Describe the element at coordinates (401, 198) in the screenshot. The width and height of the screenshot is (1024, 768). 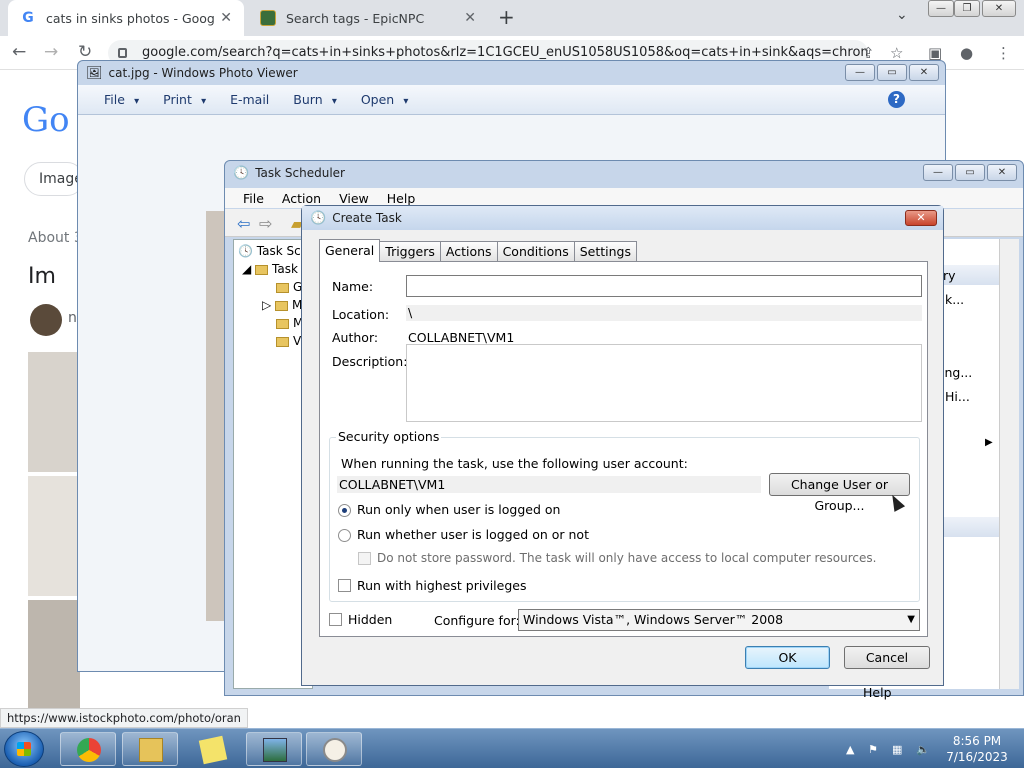
I see `menu-help: Help` at that location.